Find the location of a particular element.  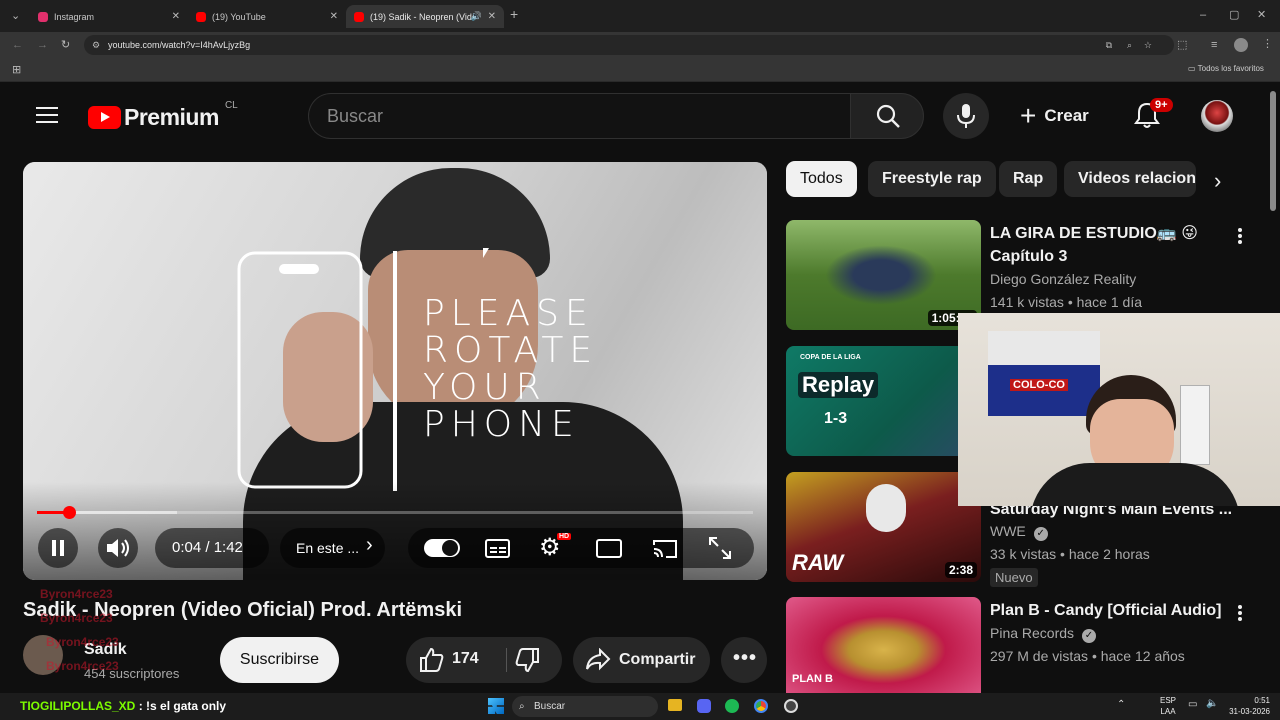

create-button: + Crear is located at coordinates (1054, 116).